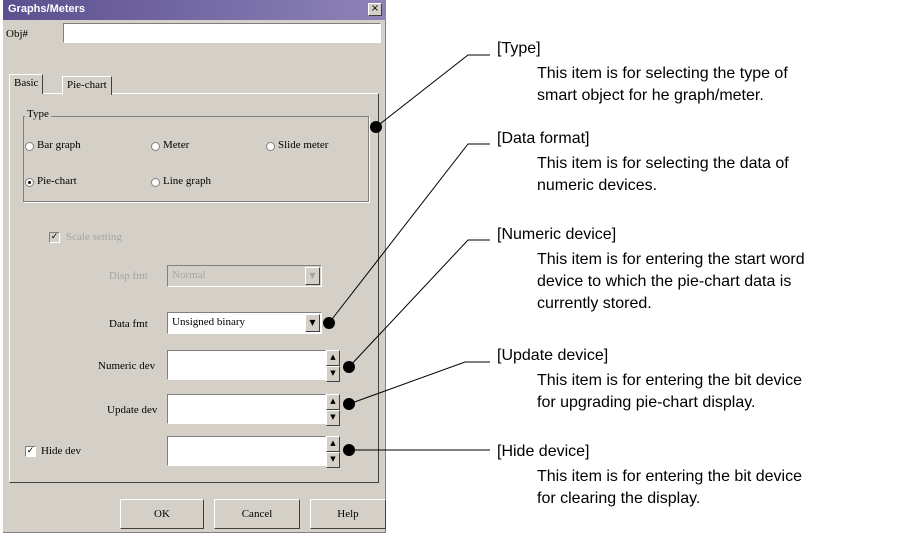  What do you see at coordinates (419, 303) in the screenshot?
I see `leader-line-numeric-device` at bounding box center [419, 303].